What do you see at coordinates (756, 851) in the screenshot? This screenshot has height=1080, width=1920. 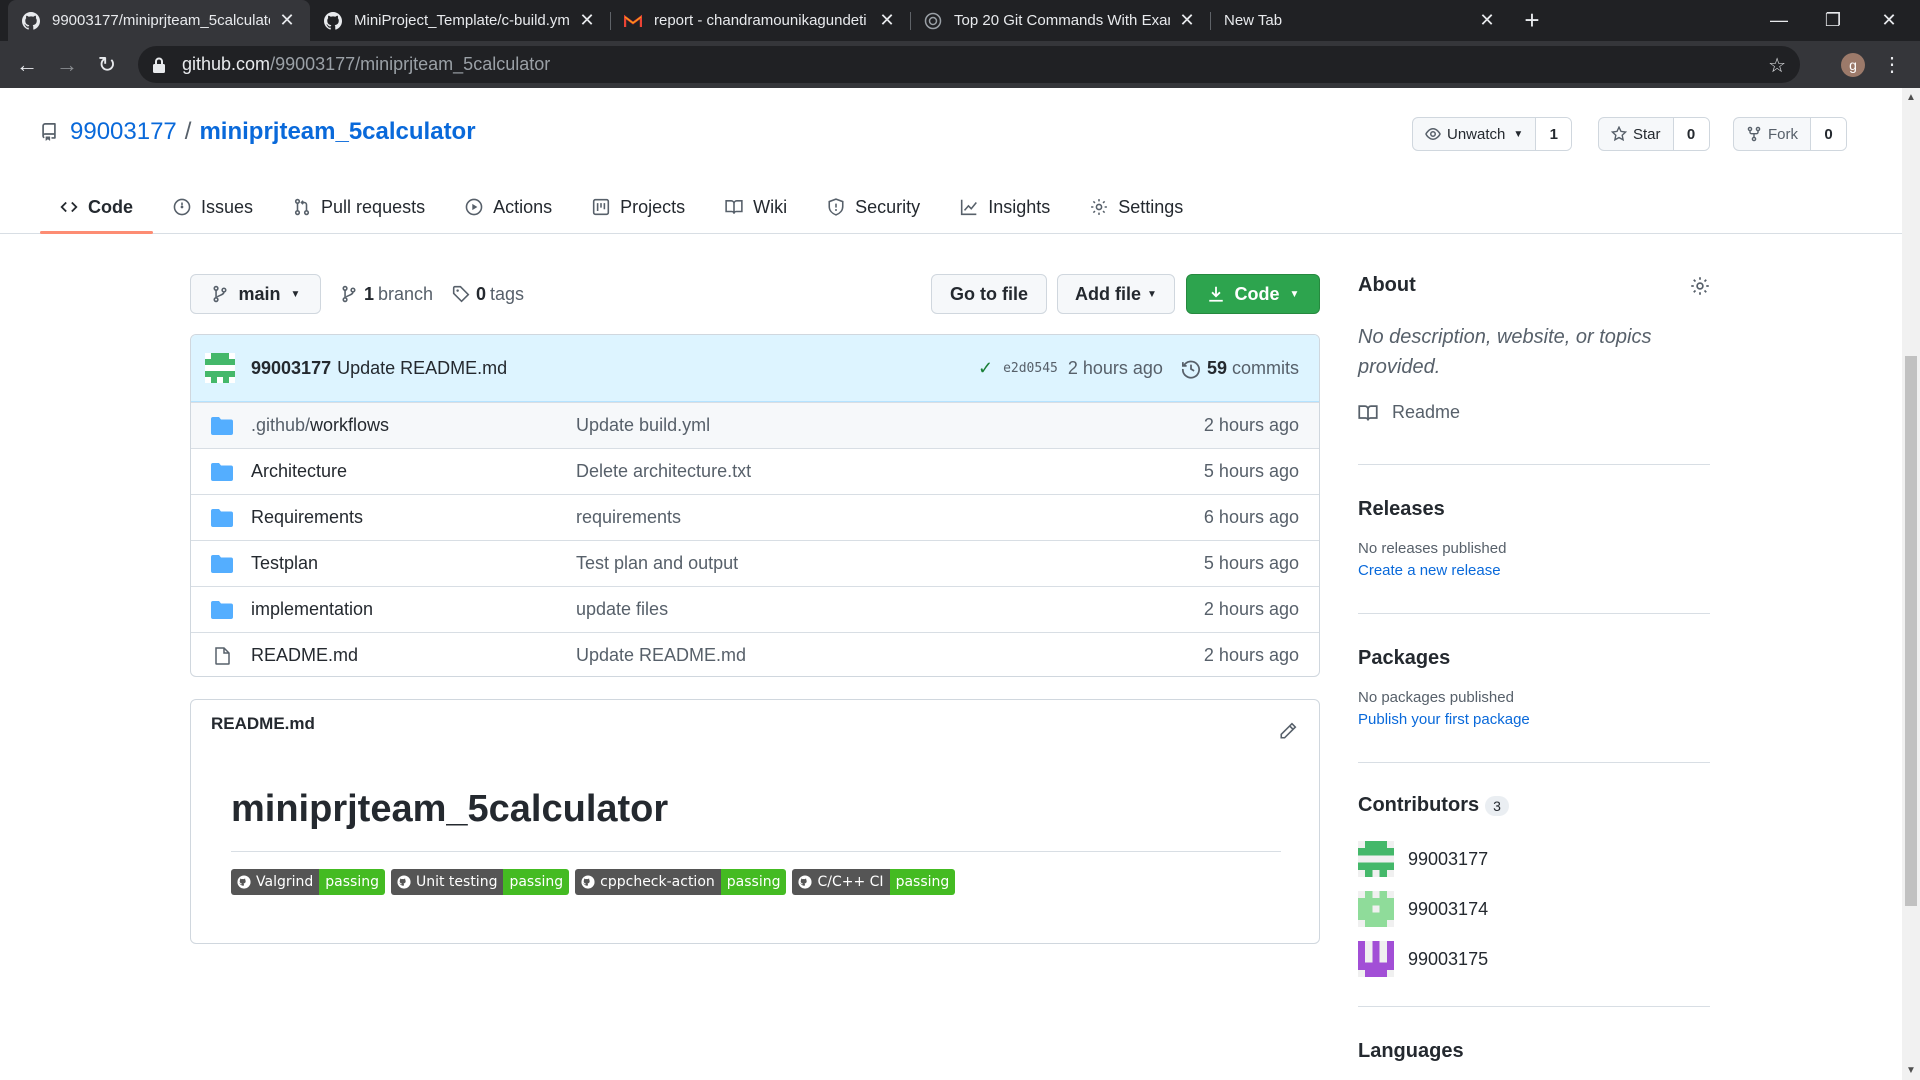 I see `divider` at bounding box center [756, 851].